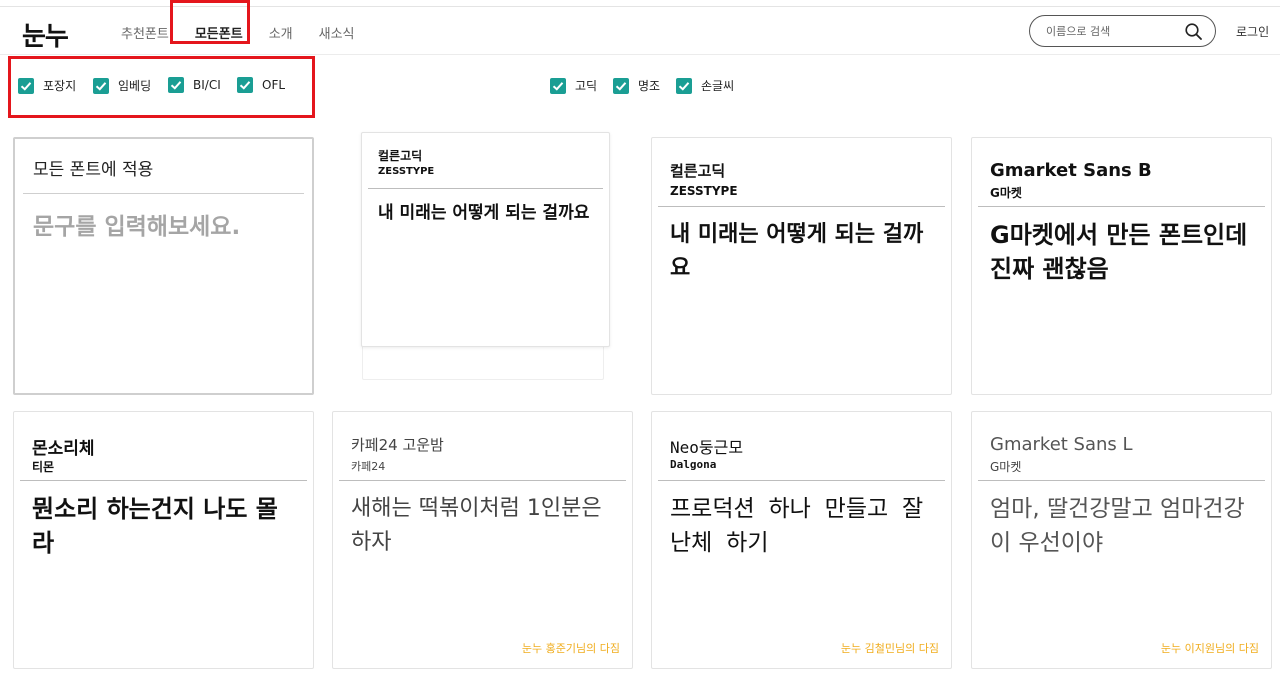 This screenshot has width=1280, height=680. What do you see at coordinates (649, 86) in the screenshot?
I see `filter-label: 명조` at bounding box center [649, 86].